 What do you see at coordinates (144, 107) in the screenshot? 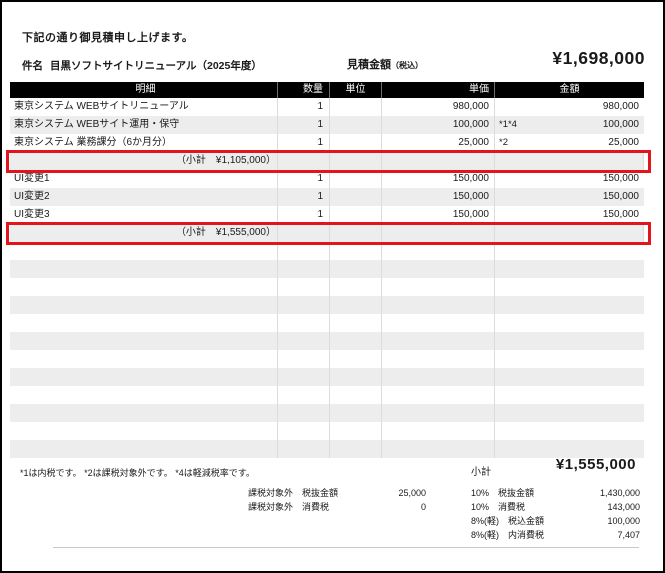
I see `cell-detail: 東京システム WEBサイトリニューアル` at bounding box center [144, 107].